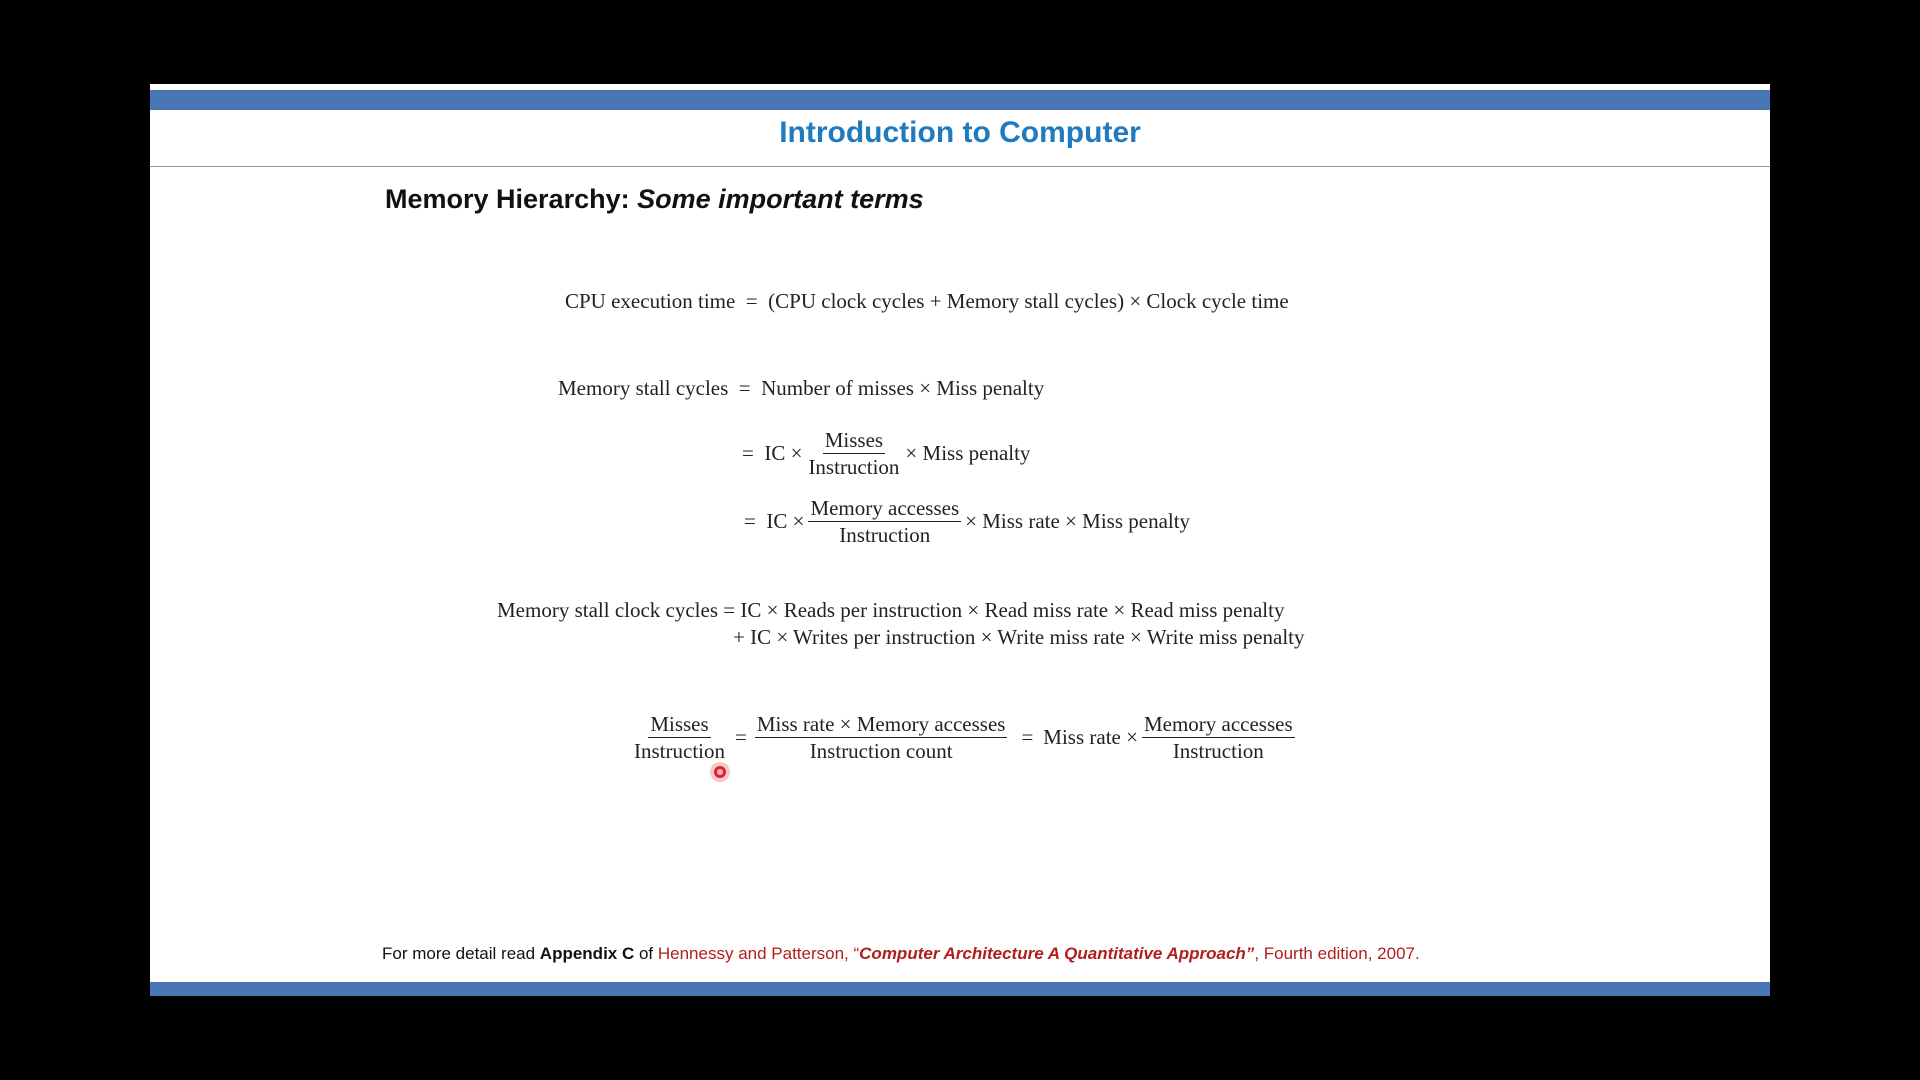  I want to click on equation-memory-stall-line2: = IC × Misses Instruction × Miss penalty, so click(886, 453).